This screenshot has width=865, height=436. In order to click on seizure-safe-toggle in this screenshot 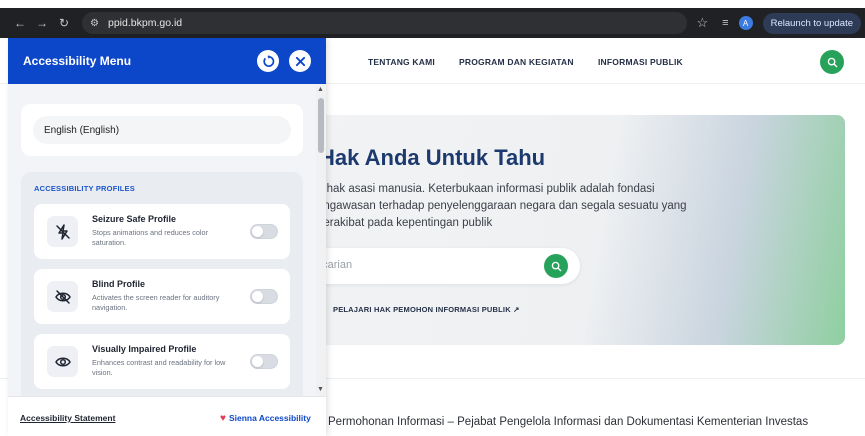, I will do `click(264, 231)`.